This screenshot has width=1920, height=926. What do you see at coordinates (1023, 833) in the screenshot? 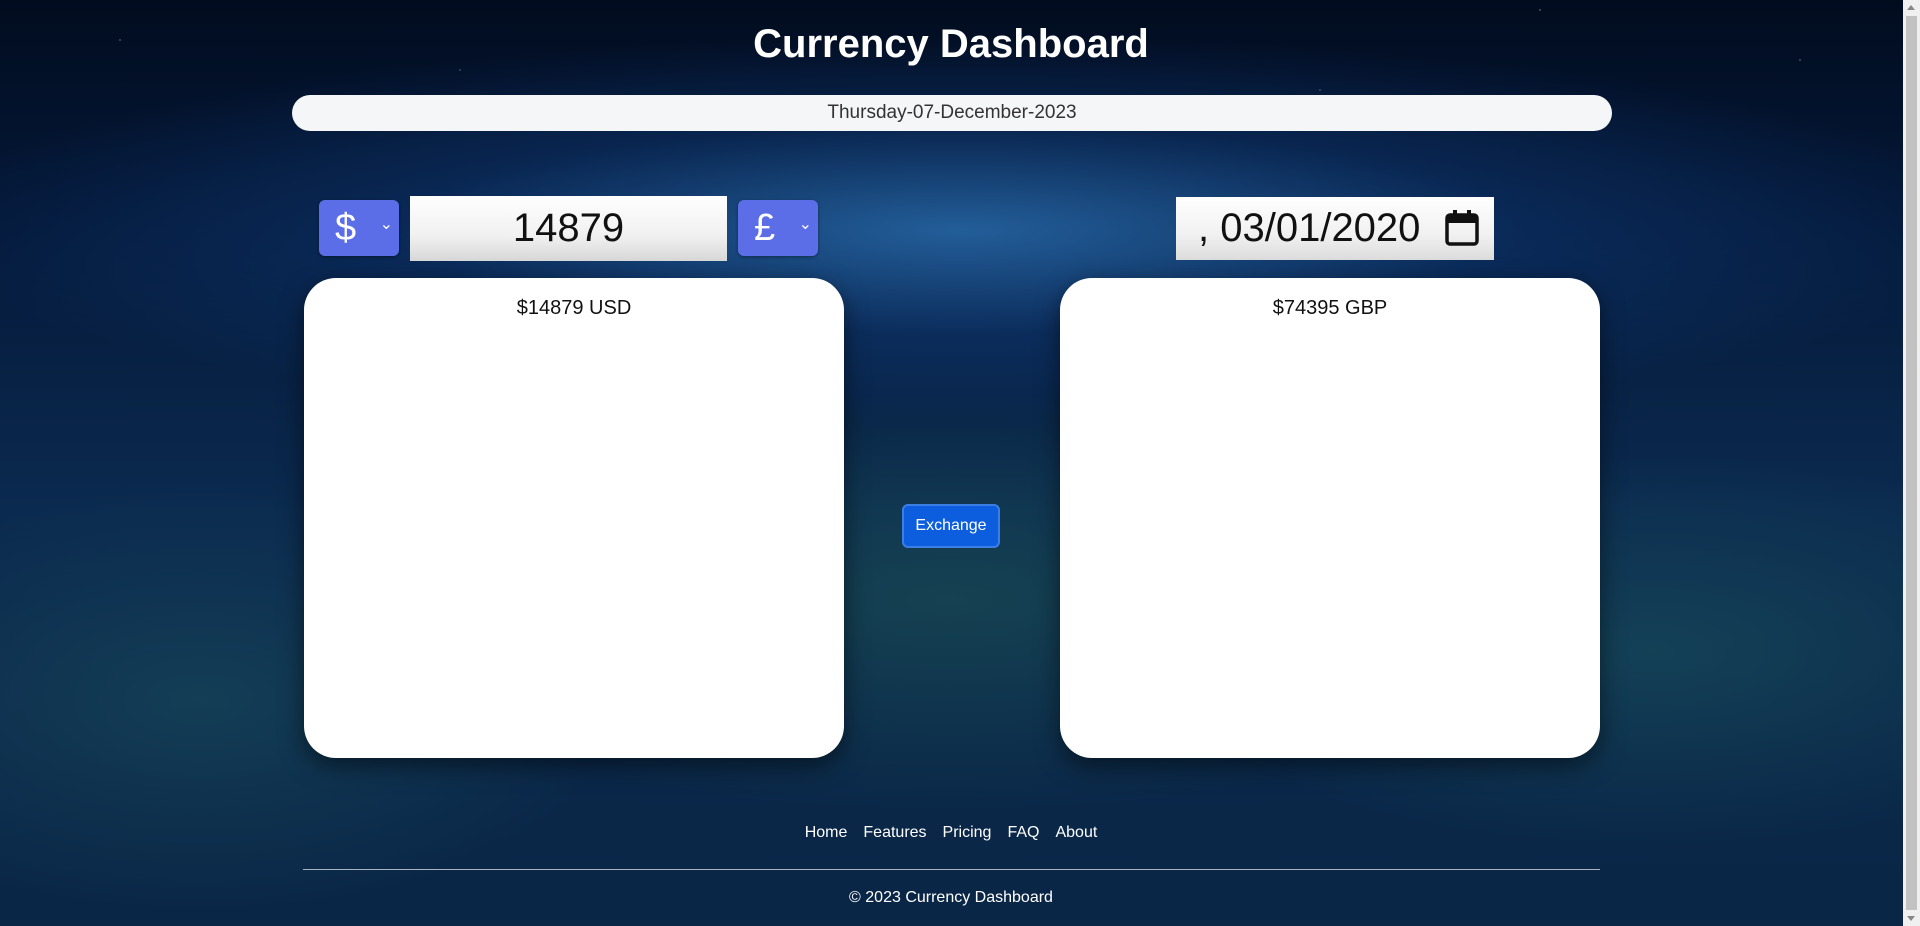
I see `nav-link-faq: FAQ` at bounding box center [1023, 833].